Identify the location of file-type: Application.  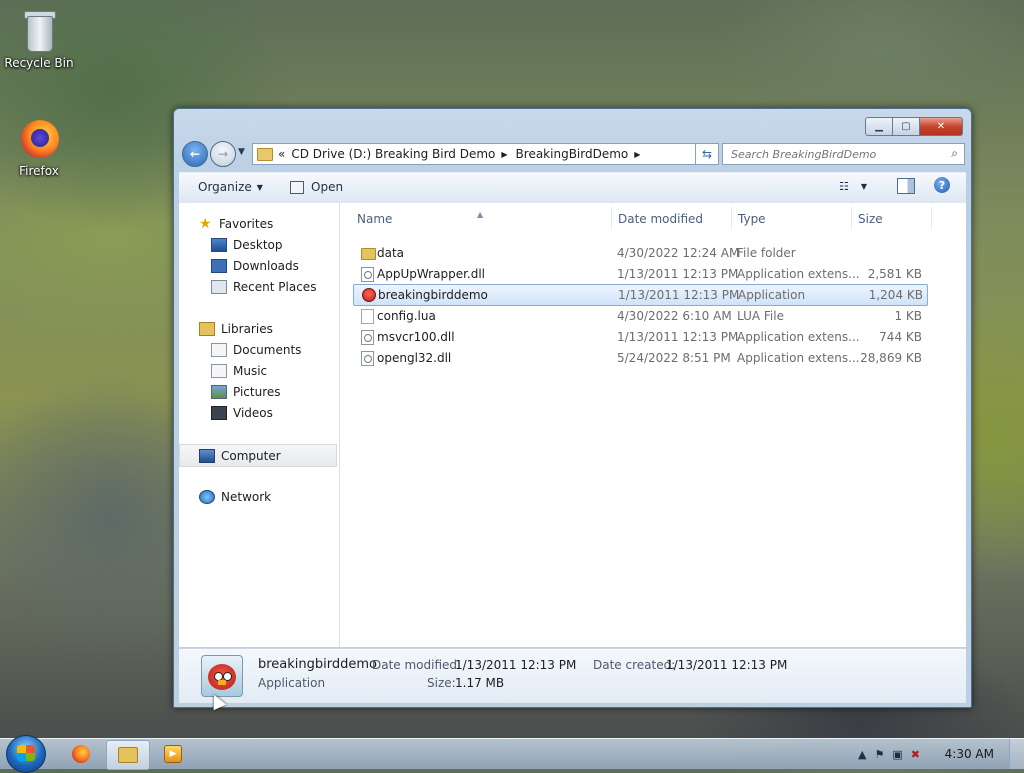
(772, 295).